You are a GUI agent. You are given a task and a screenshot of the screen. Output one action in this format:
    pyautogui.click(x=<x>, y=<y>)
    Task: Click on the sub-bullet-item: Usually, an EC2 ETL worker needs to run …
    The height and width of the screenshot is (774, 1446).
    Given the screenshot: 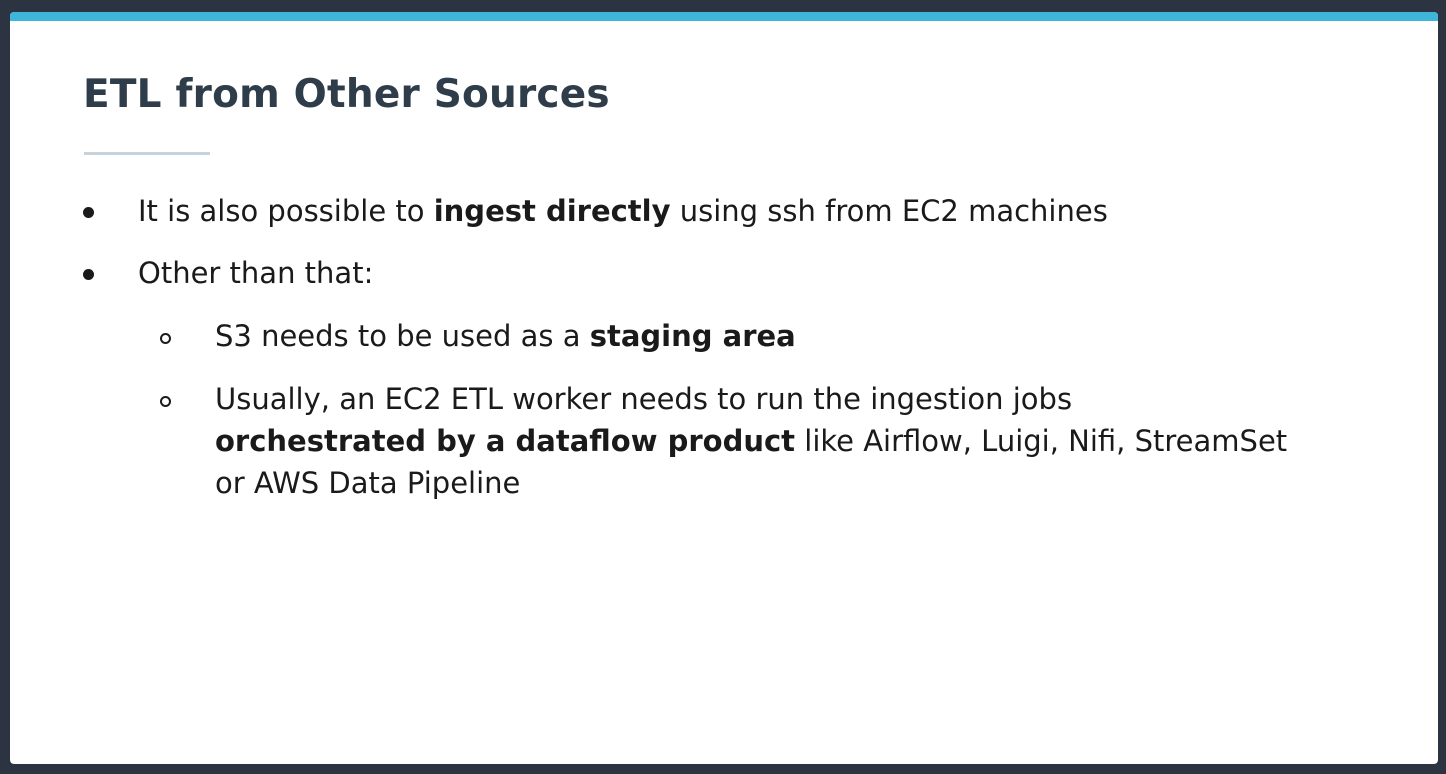 What is the action you would take?
    pyautogui.click(x=751, y=441)
    